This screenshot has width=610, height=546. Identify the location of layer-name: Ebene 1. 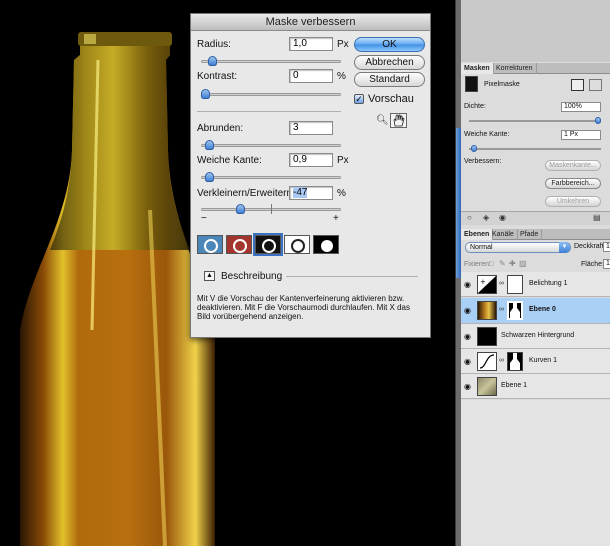
(514, 385).